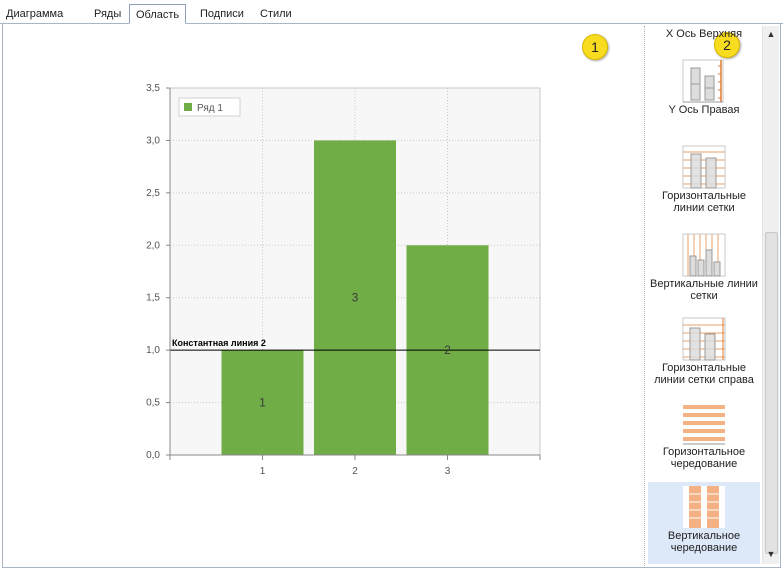  I want to click on option-label: Y Ось Правая, so click(704, 110).